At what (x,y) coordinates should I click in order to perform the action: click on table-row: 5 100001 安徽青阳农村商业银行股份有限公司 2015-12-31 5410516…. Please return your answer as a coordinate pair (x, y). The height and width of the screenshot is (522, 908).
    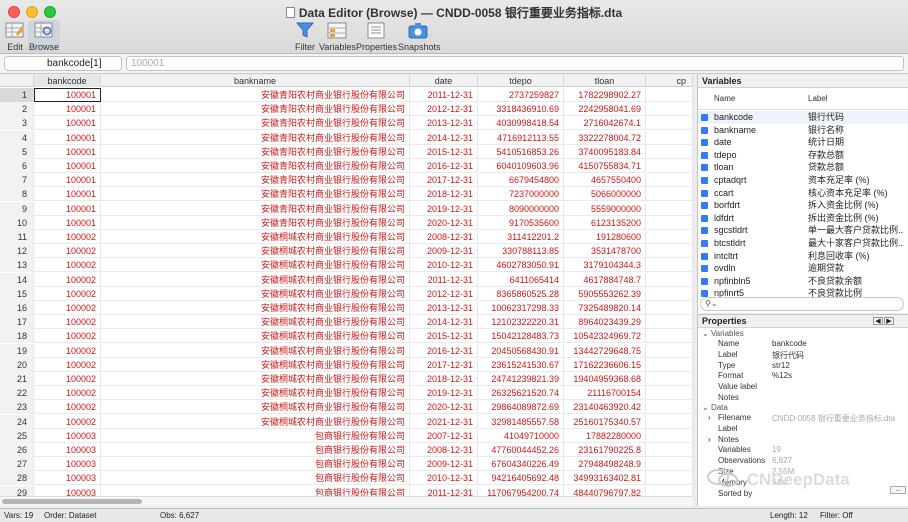
    Looking at the image, I should click on (346, 151).